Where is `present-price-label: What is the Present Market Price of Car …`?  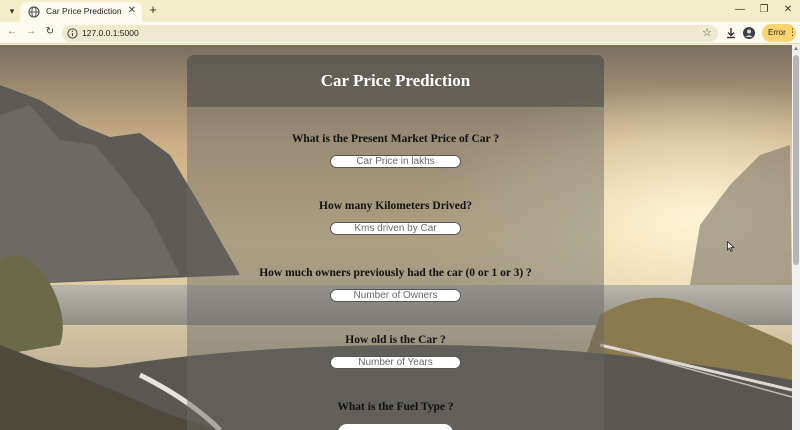
present-price-label: What is the Present Market Price of Car … is located at coordinates (395, 139).